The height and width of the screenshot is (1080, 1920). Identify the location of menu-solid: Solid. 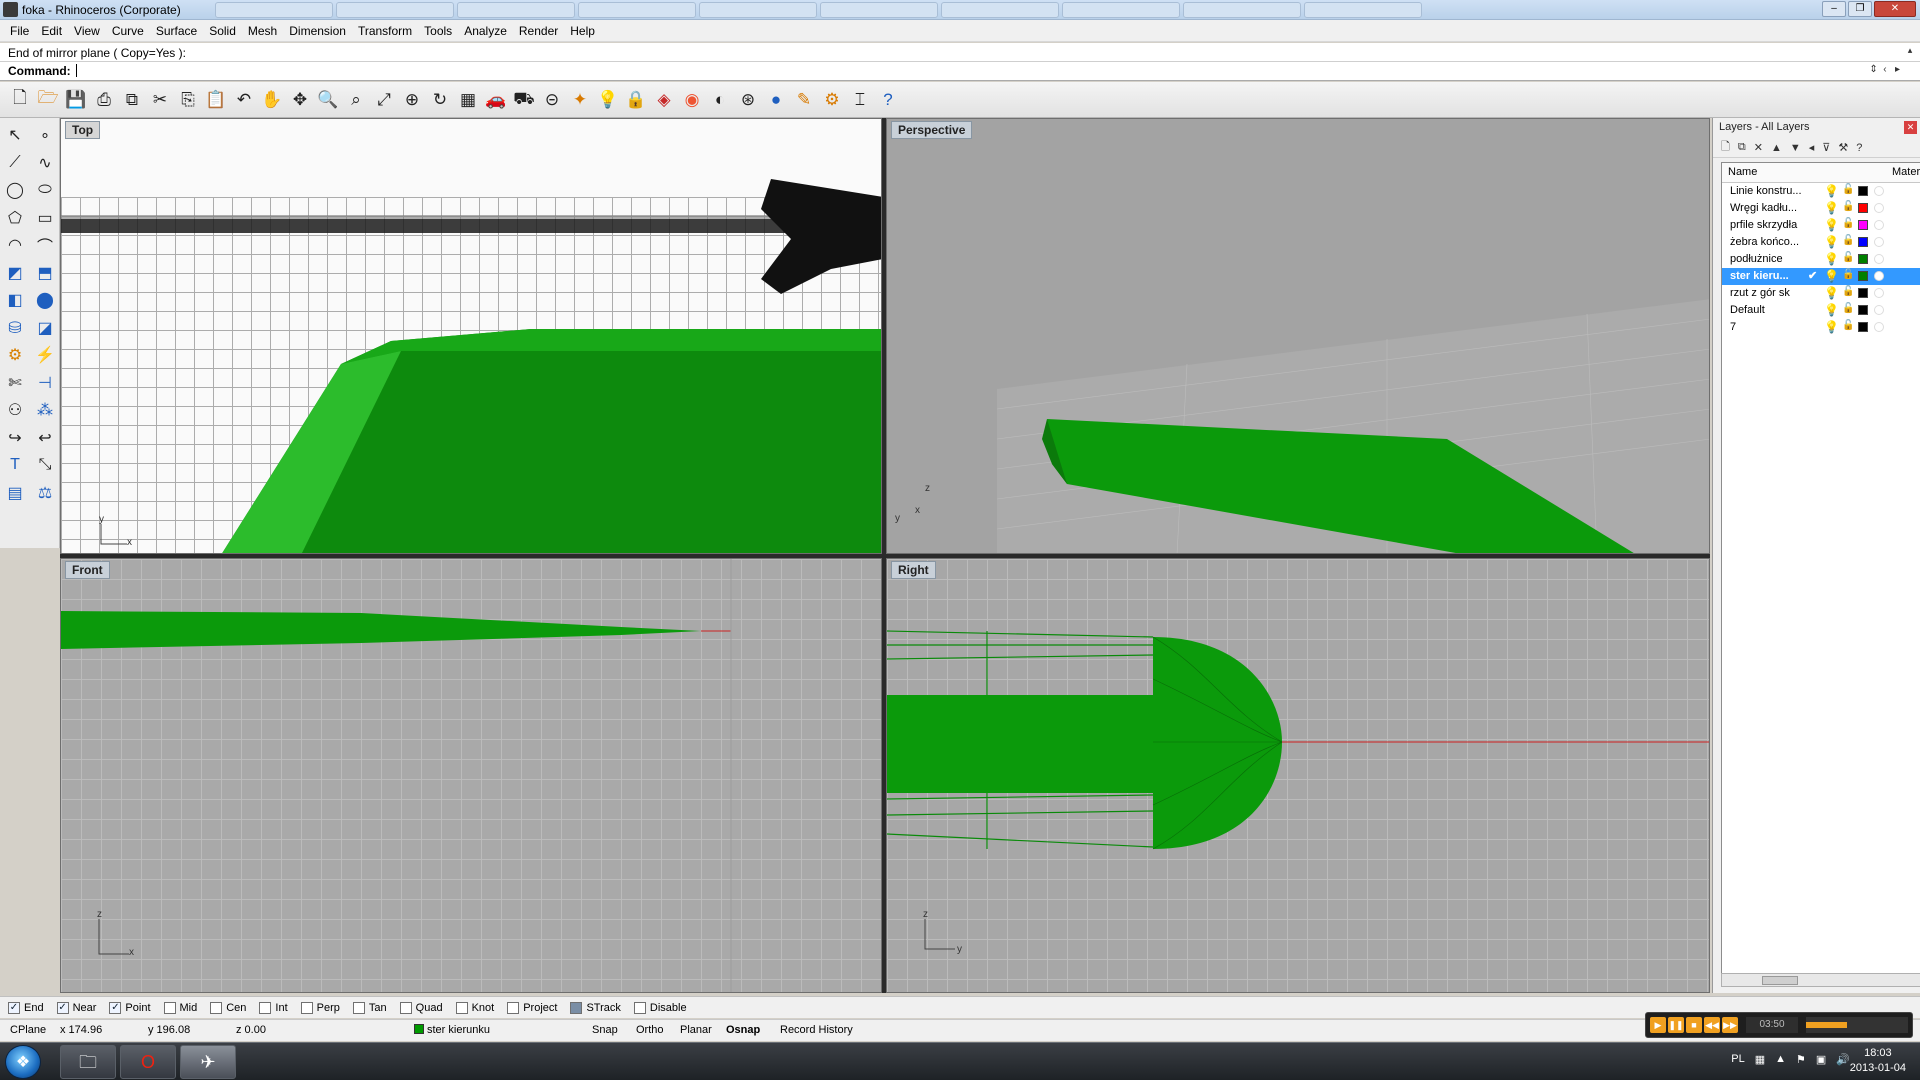
(222, 31).